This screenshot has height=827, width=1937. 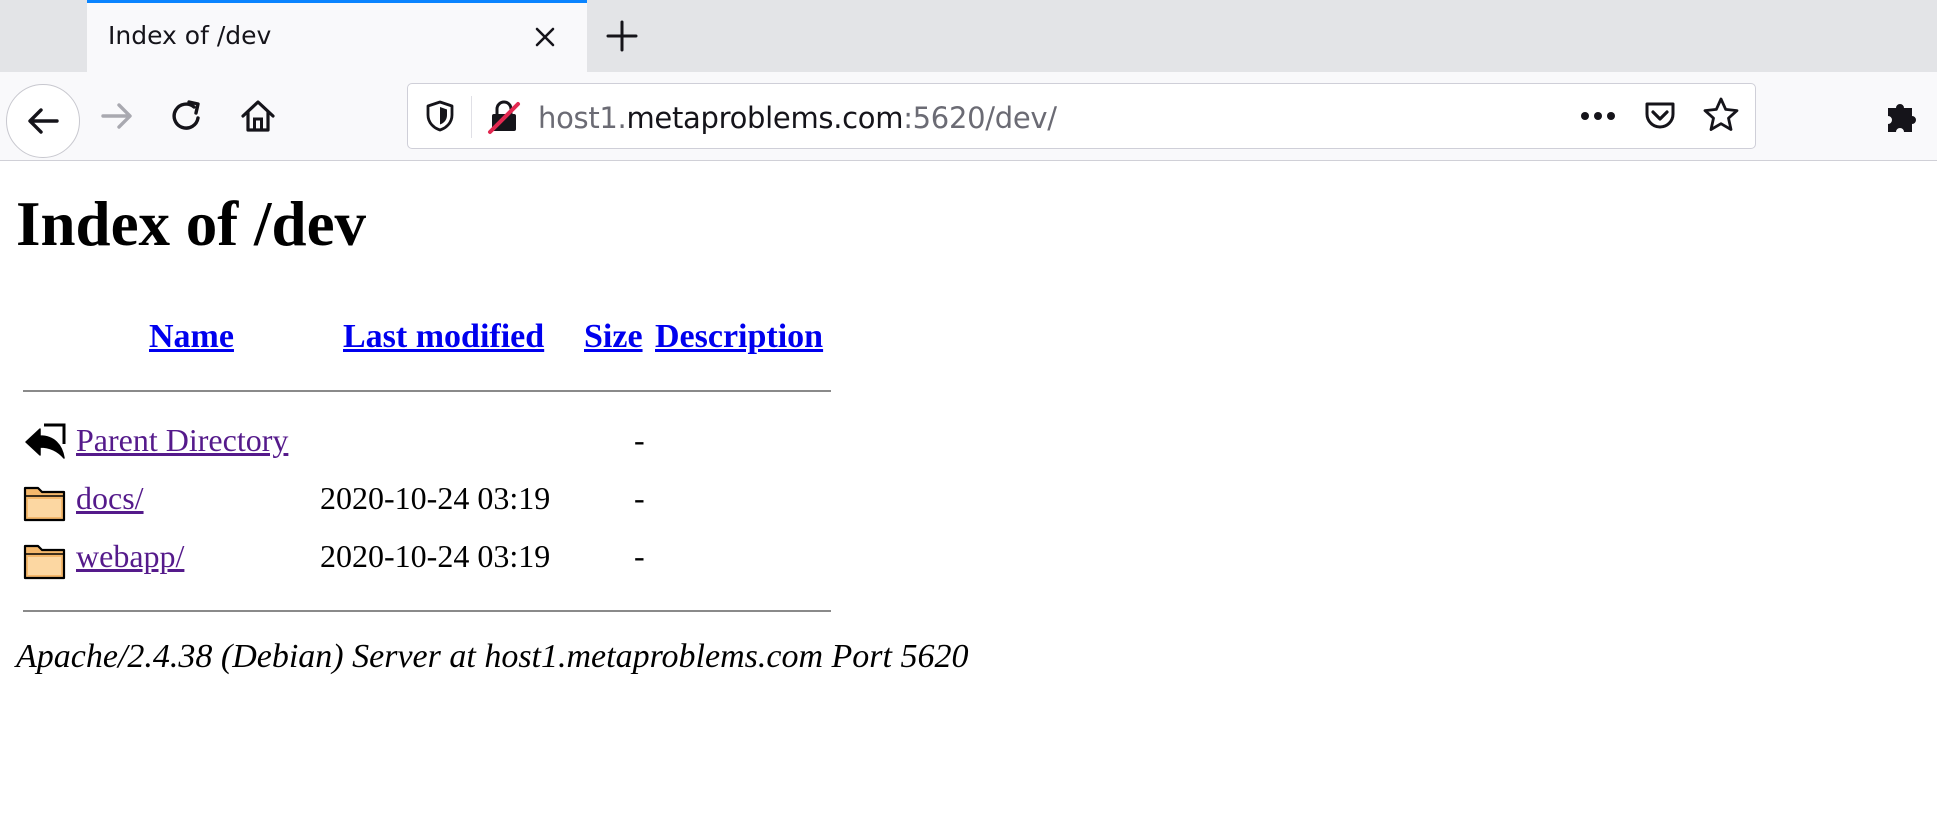 I want to click on close-icon, so click(x=545, y=37).